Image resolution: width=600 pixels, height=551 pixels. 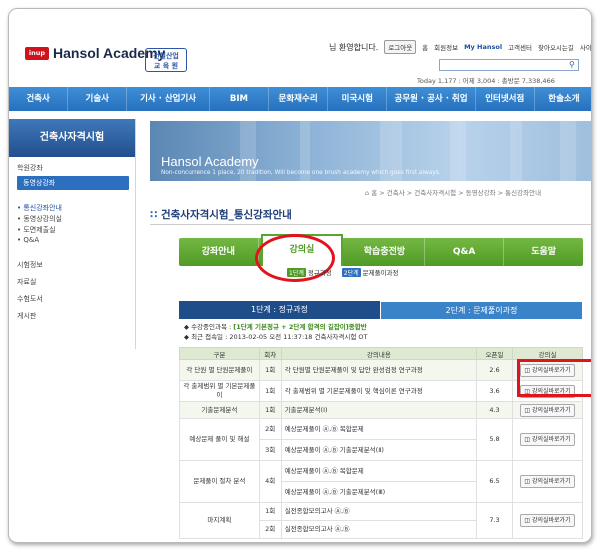 I want to click on enrolled-course-line: ◆ 수강중인과목 : [1단계 기본정규 + 2단계 합격의 길잡이]종합반, so click(x=276, y=327).